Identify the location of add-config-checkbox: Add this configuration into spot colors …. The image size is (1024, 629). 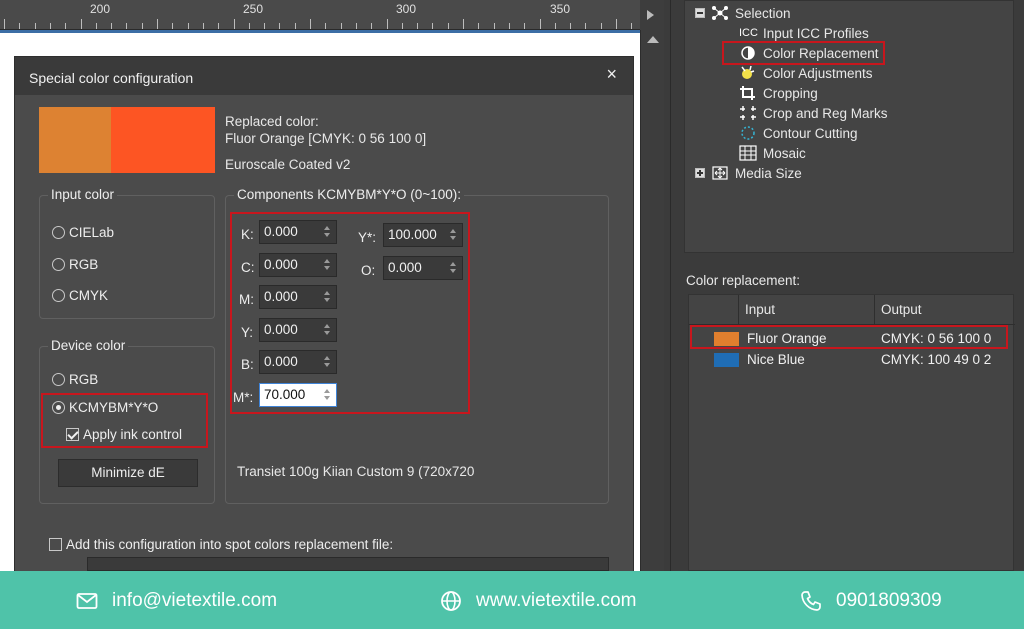
(221, 544).